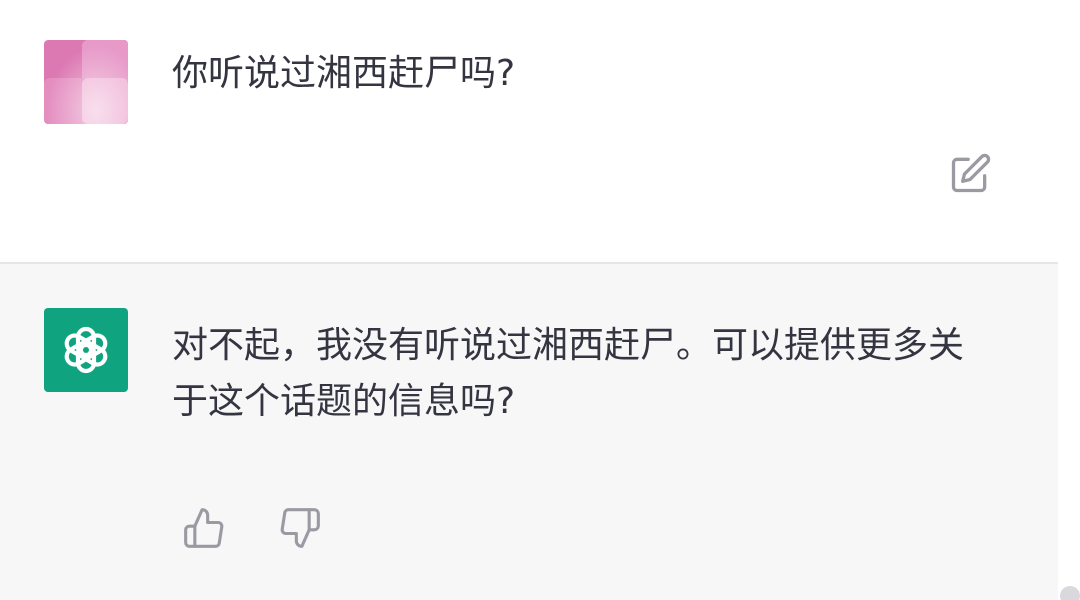 The image size is (1080, 600). I want to click on openai-logo-icon, so click(86, 350).